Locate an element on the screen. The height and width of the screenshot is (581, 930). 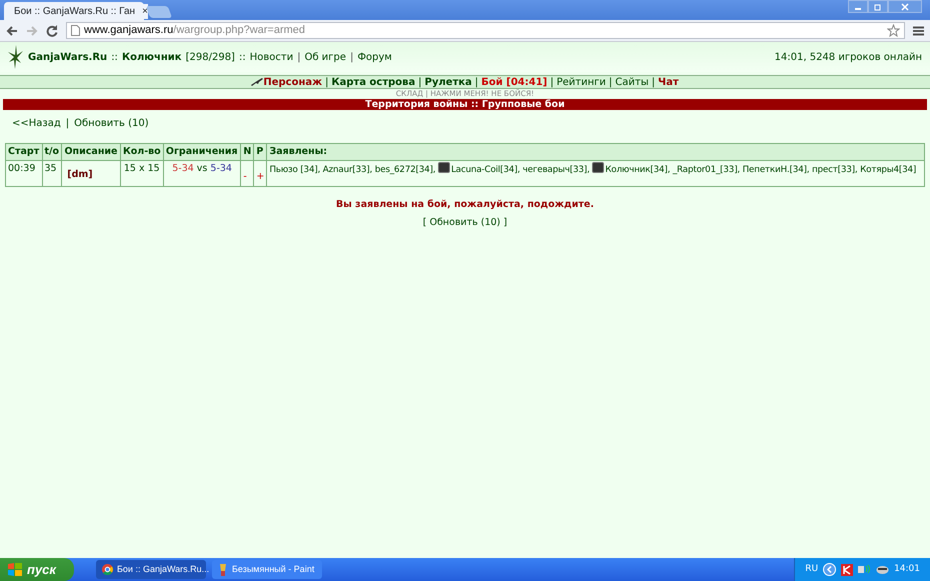
player-link: Lacuna-Coil[34], is located at coordinates (485, 170).